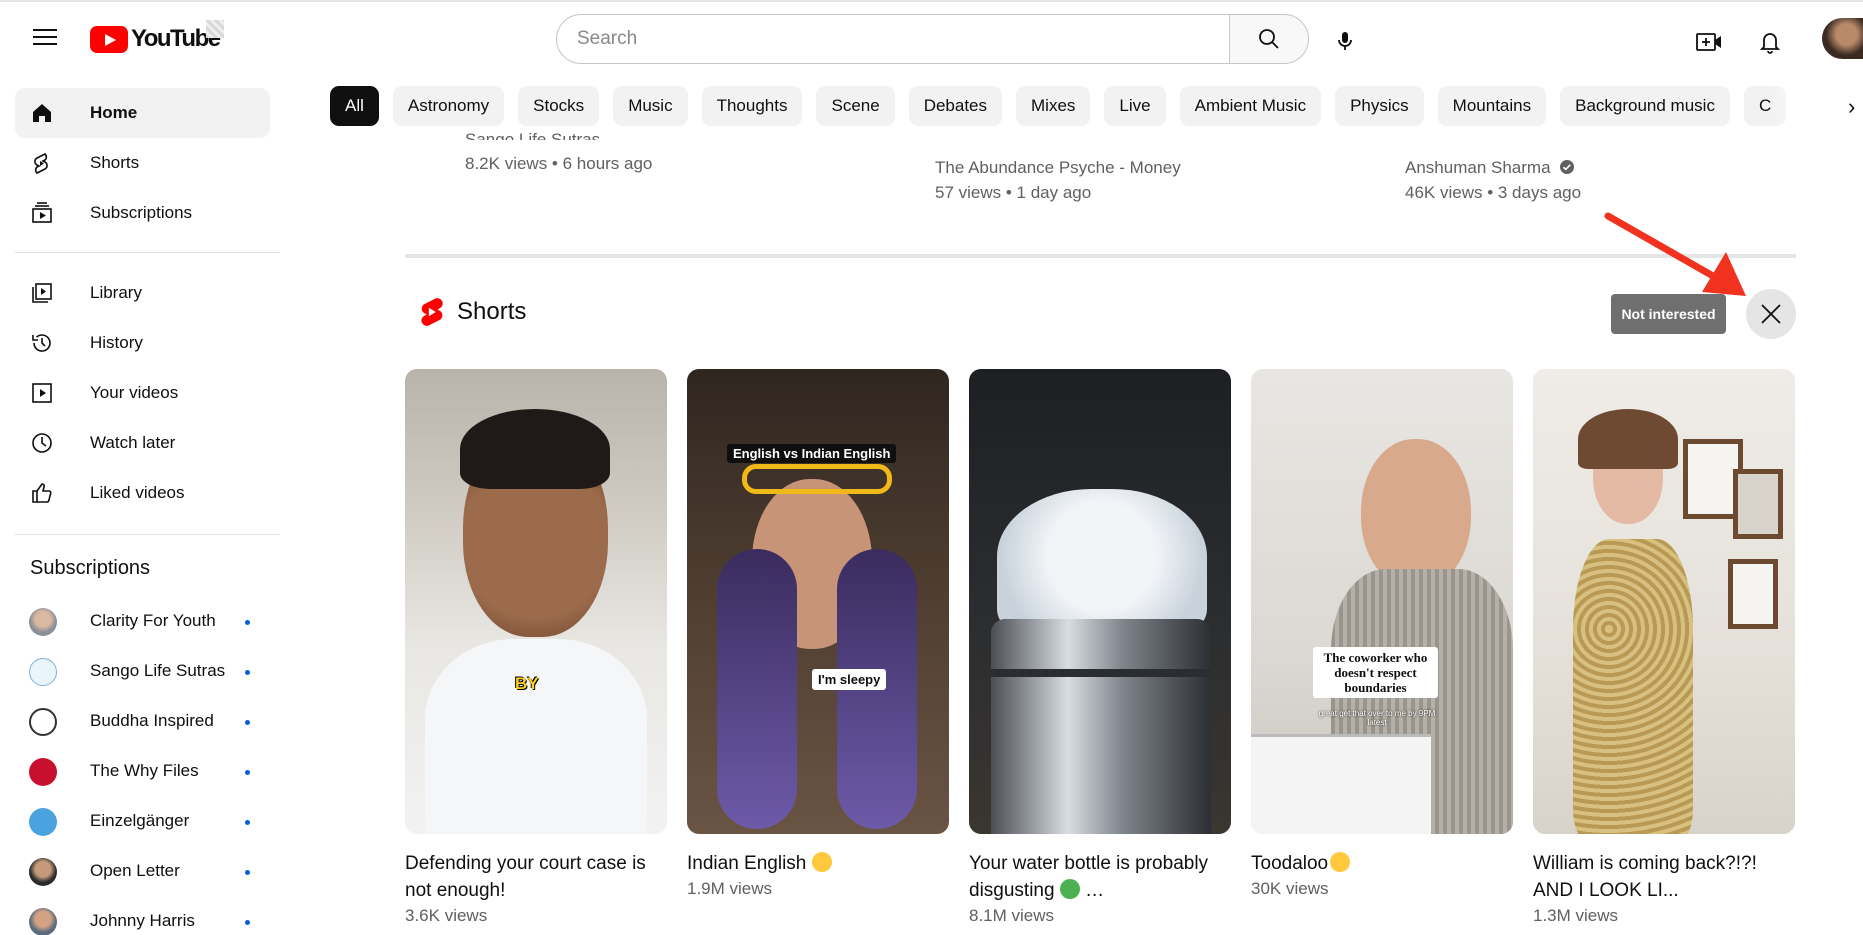 The height and width of the screenshot is (935, 1863). I want to click on video-channel: Sango Life Sutras, so click(532, 135).